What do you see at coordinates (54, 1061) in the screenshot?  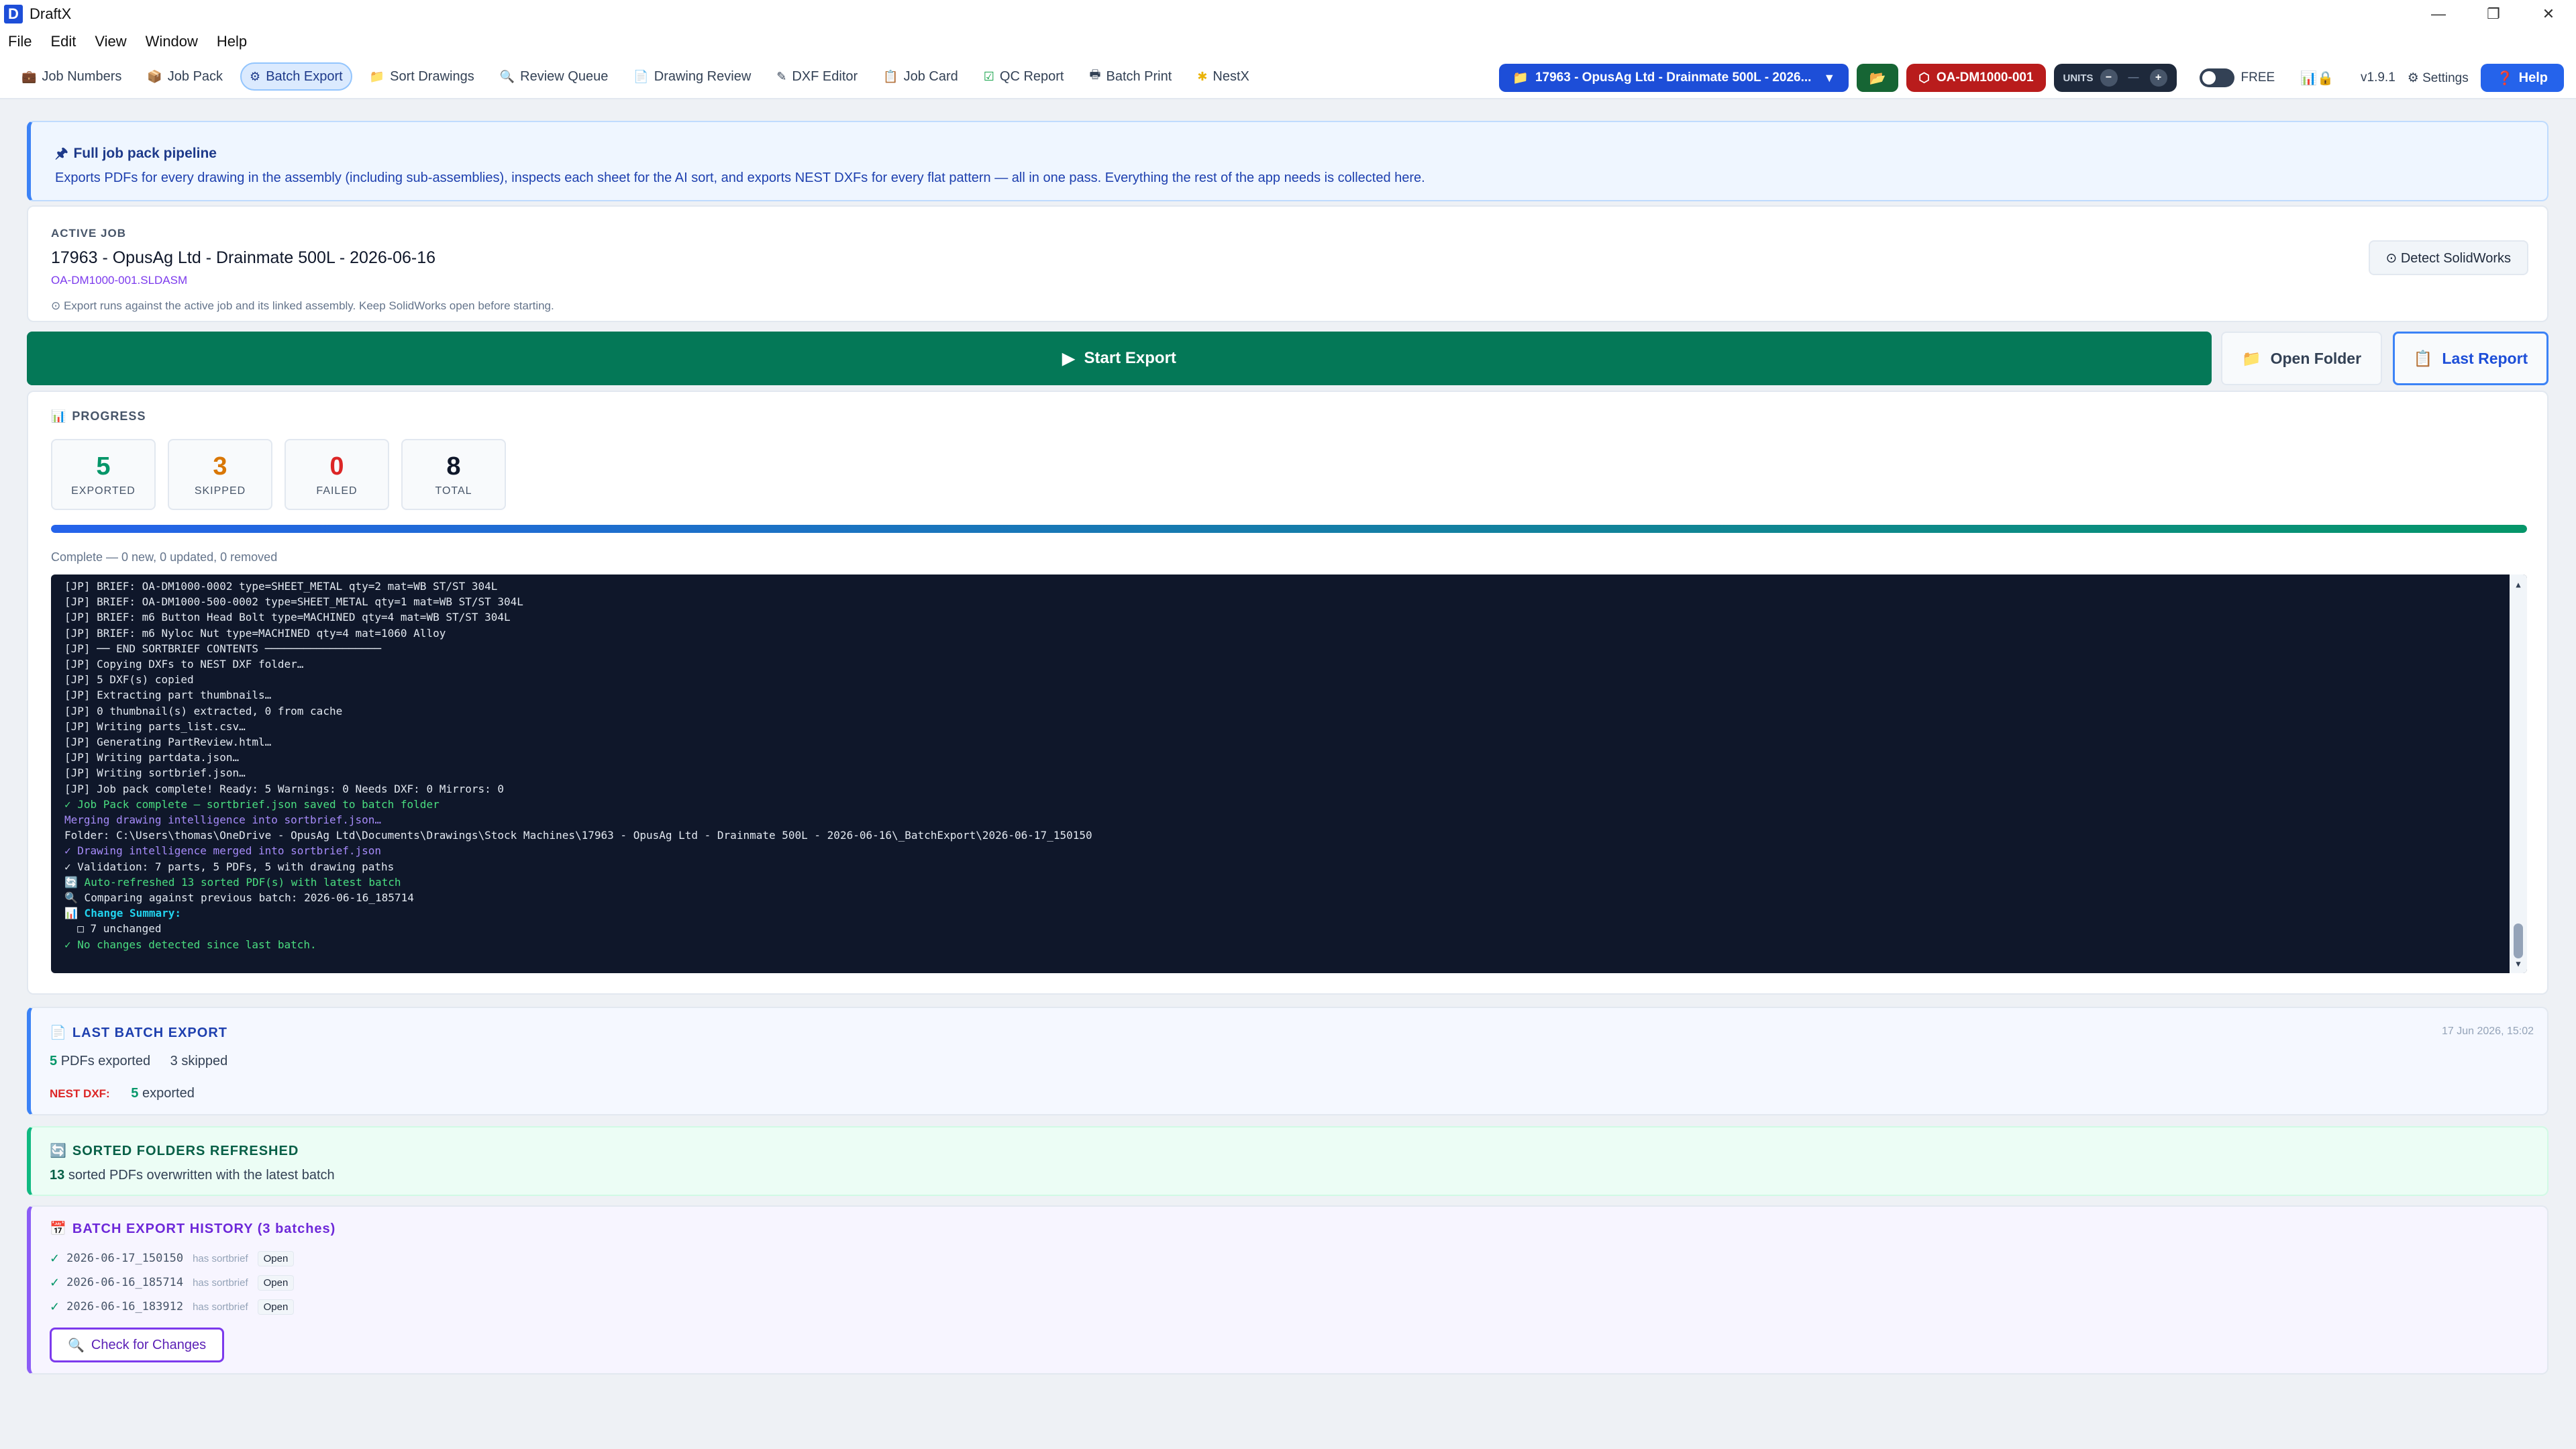 I see `pdfs-exported-count: 5` at bounding box center [54, 1061].